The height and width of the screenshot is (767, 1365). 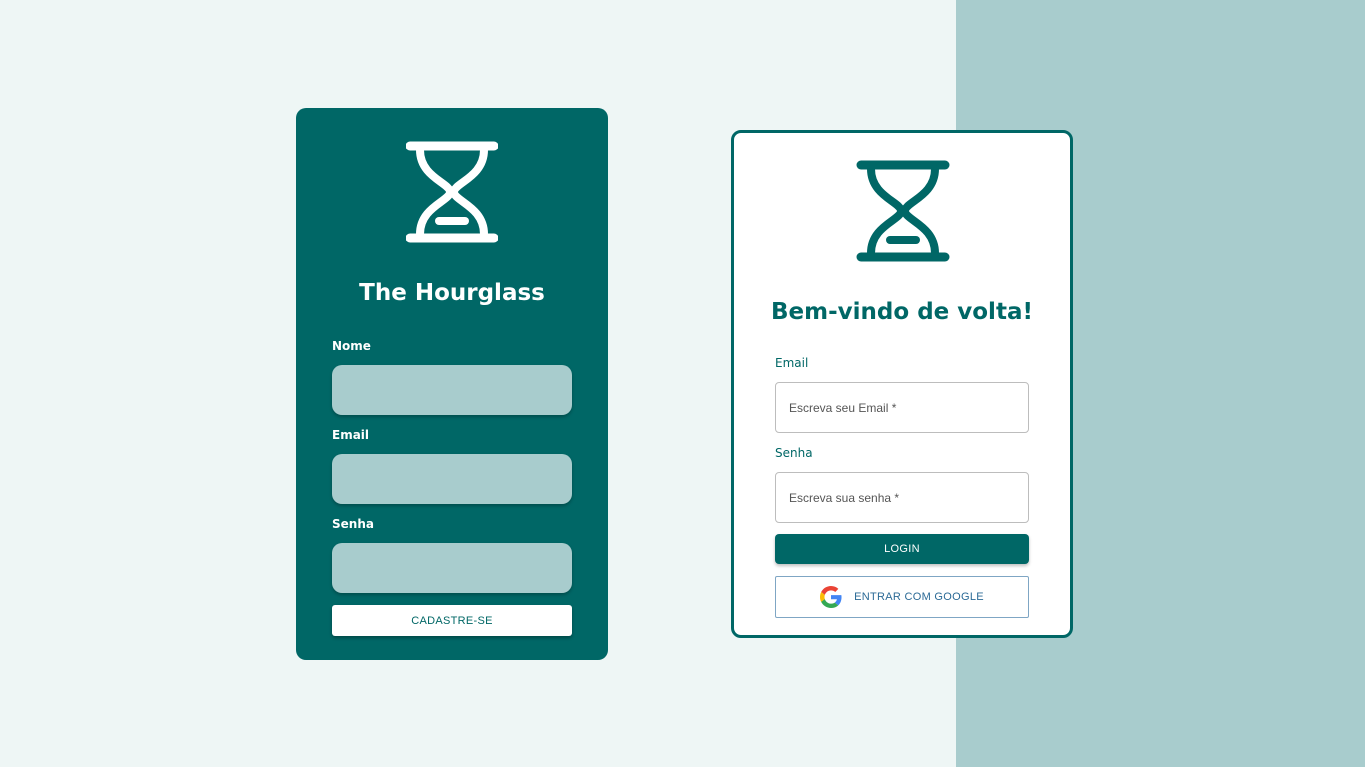 I want to click on login-password-field, so click(x=902, y=497).